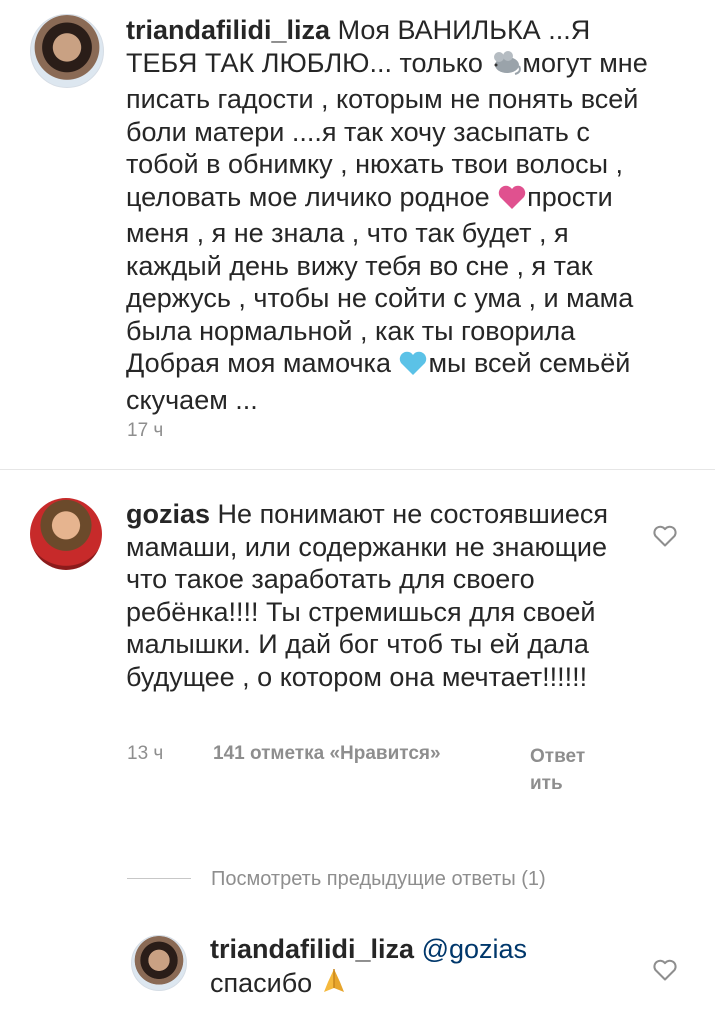 The image size is (715, 1017). What do you see at coordinates (512, 201) in the screenshot?
I see `pink-heart-emoji` at bounding box center [512, 201].